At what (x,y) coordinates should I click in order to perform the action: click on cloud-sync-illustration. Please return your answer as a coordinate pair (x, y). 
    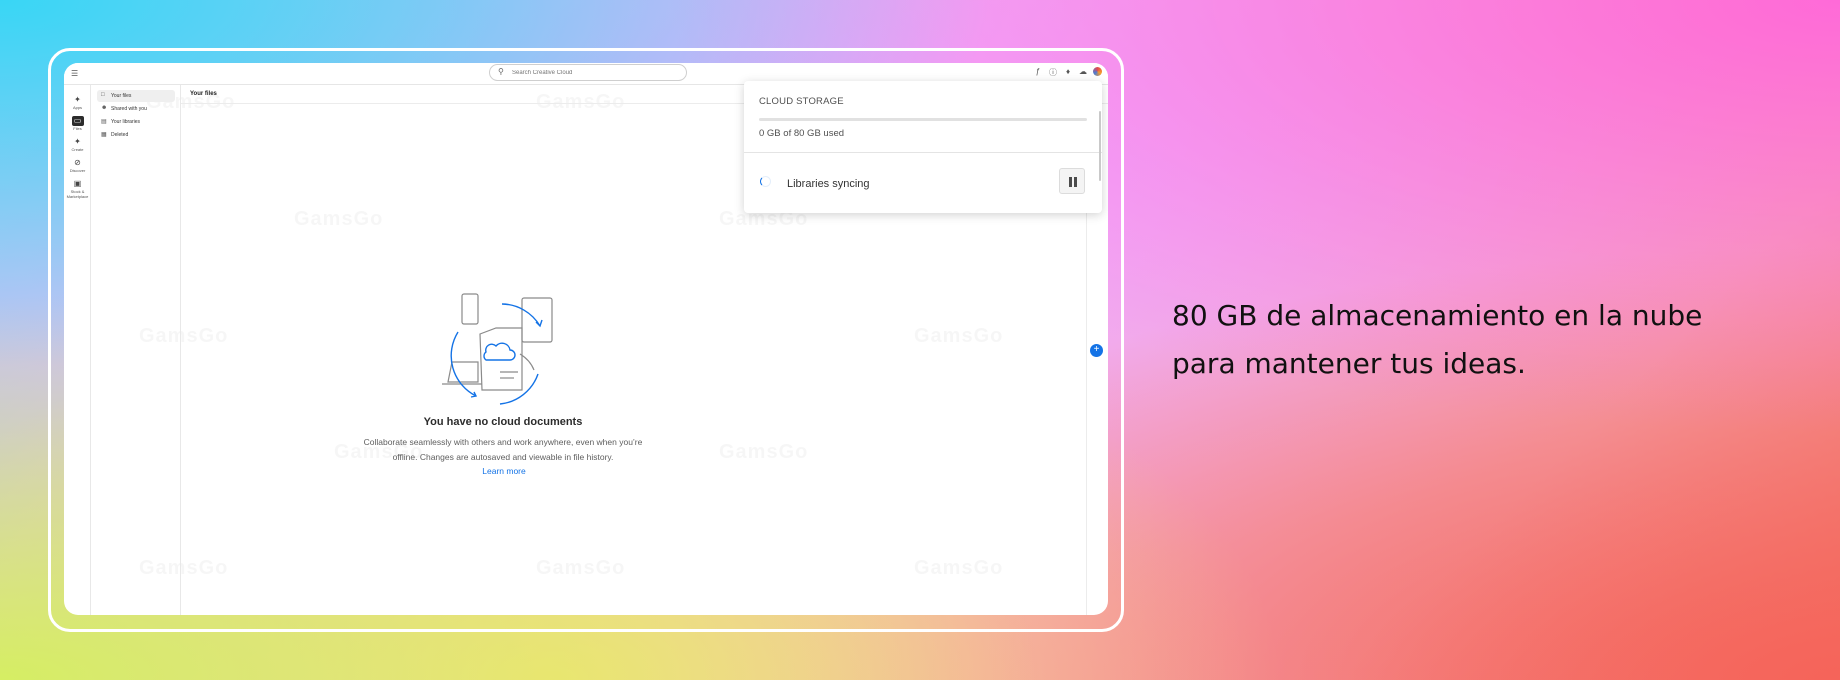
    Looking at the image, I should click on (497, 349).